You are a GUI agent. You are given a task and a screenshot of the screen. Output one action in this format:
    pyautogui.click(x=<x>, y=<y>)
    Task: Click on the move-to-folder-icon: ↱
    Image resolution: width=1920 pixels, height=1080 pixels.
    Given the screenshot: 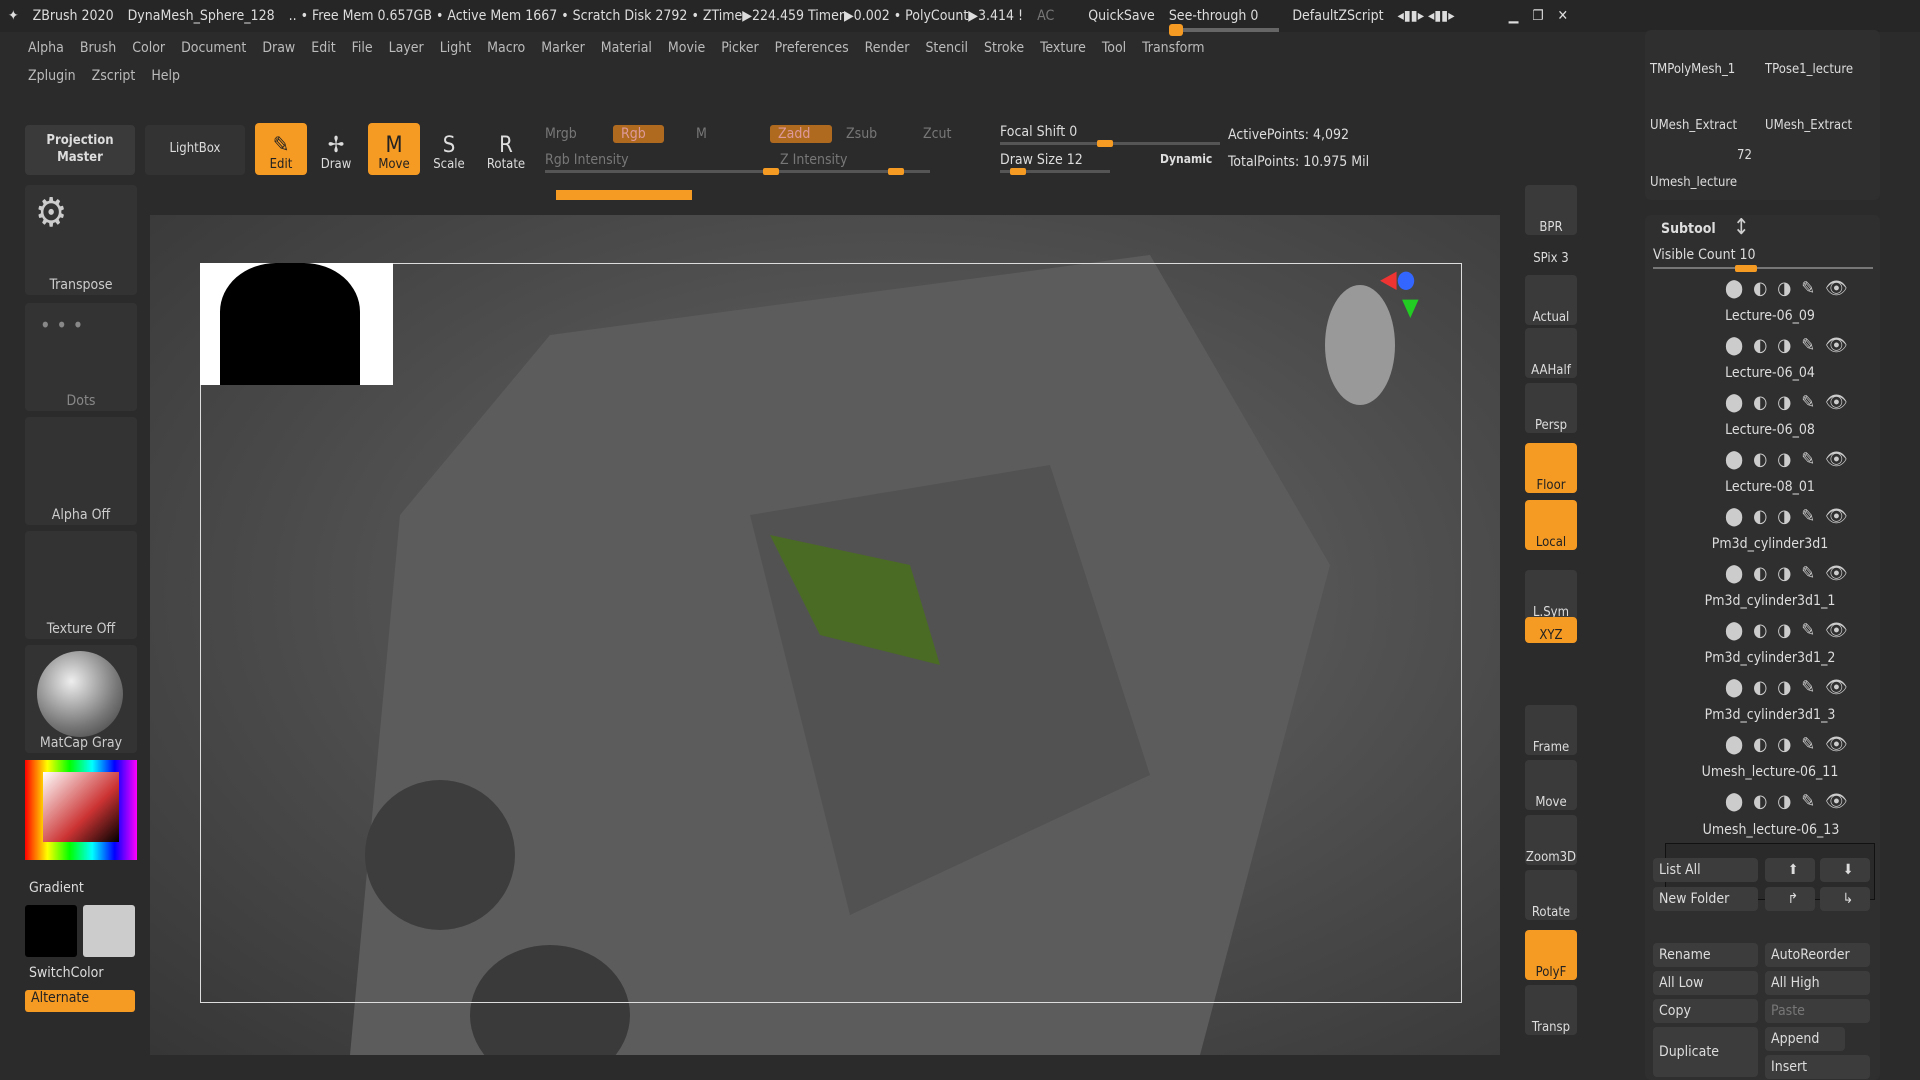 What is the action you would take?
    pyautogui.click(x=1790, y=899)
    